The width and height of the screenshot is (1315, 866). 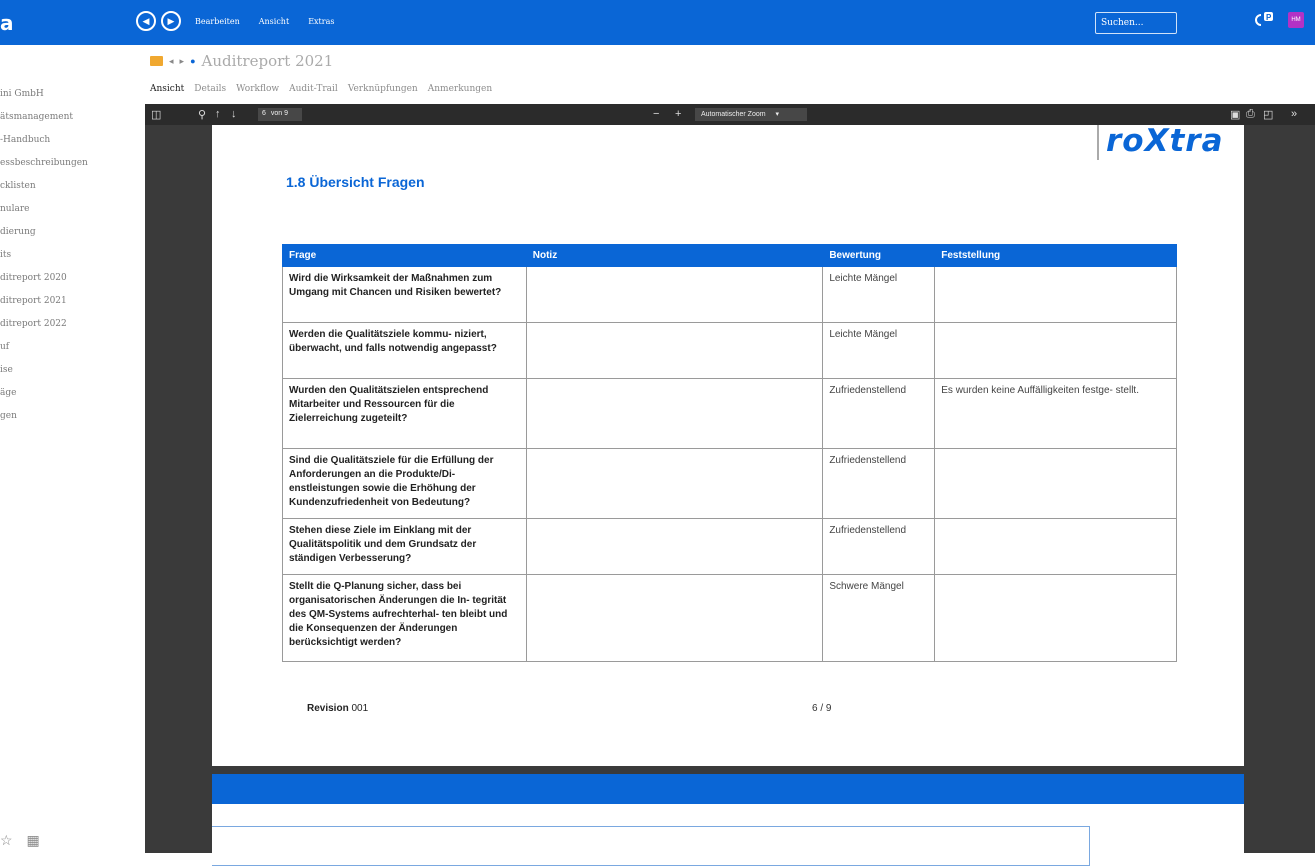 What do you see at coordinates (678, 114) in the screenshot?
I see `zoom-in-icon: +` at bounding box center [678, 114].